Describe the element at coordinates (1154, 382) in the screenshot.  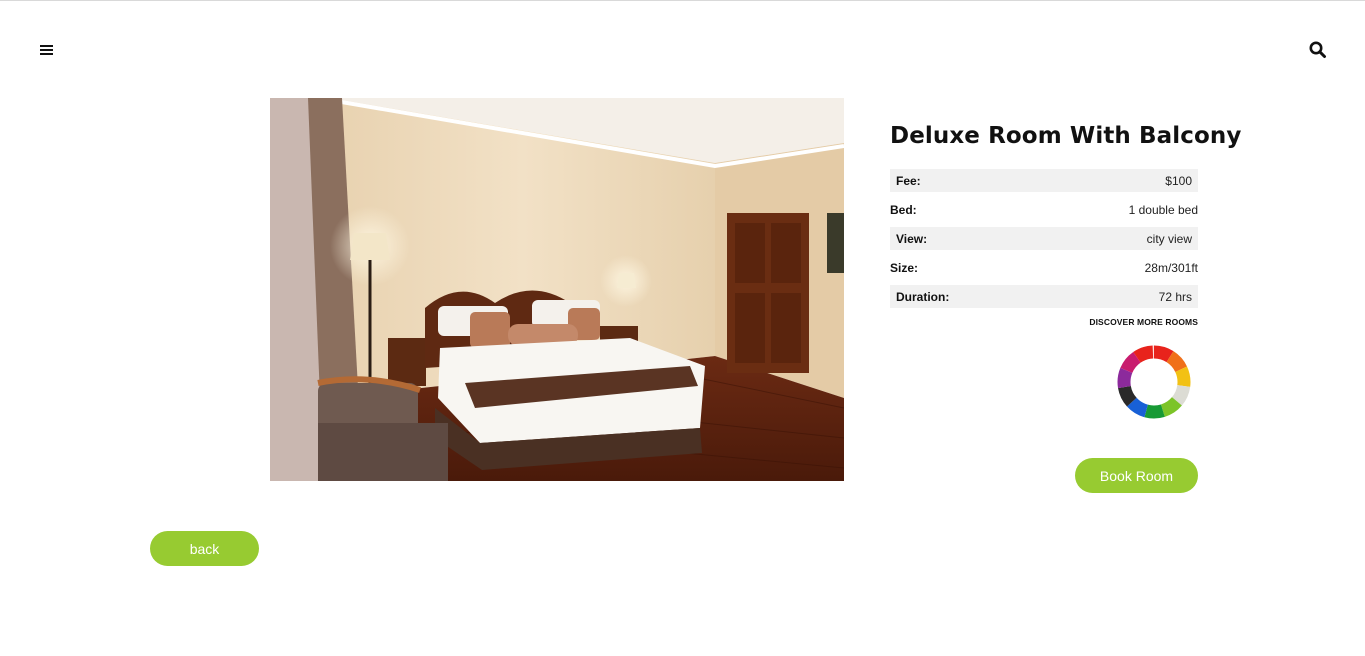
I see `color-wheel-icon` at that location.